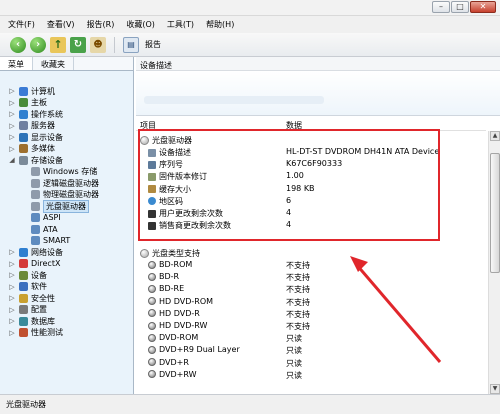  I want to click on tree-item: ▷ 计算机, so click(31, 91).